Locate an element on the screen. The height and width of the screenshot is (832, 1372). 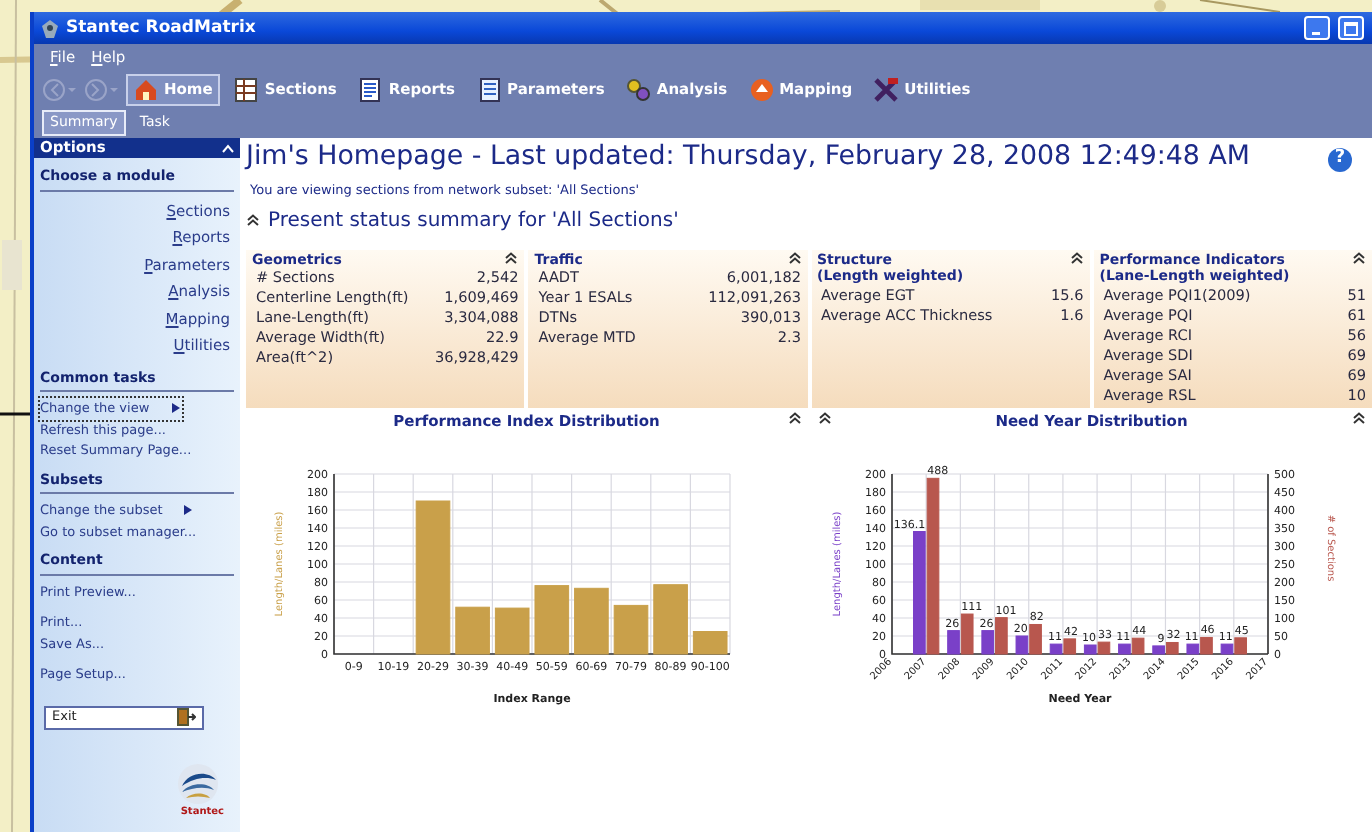
page-title: Jim's Homepage - Last updated: Thursday, February 28, 2008 12:49:48 AM is located at coordinates (748, 158).